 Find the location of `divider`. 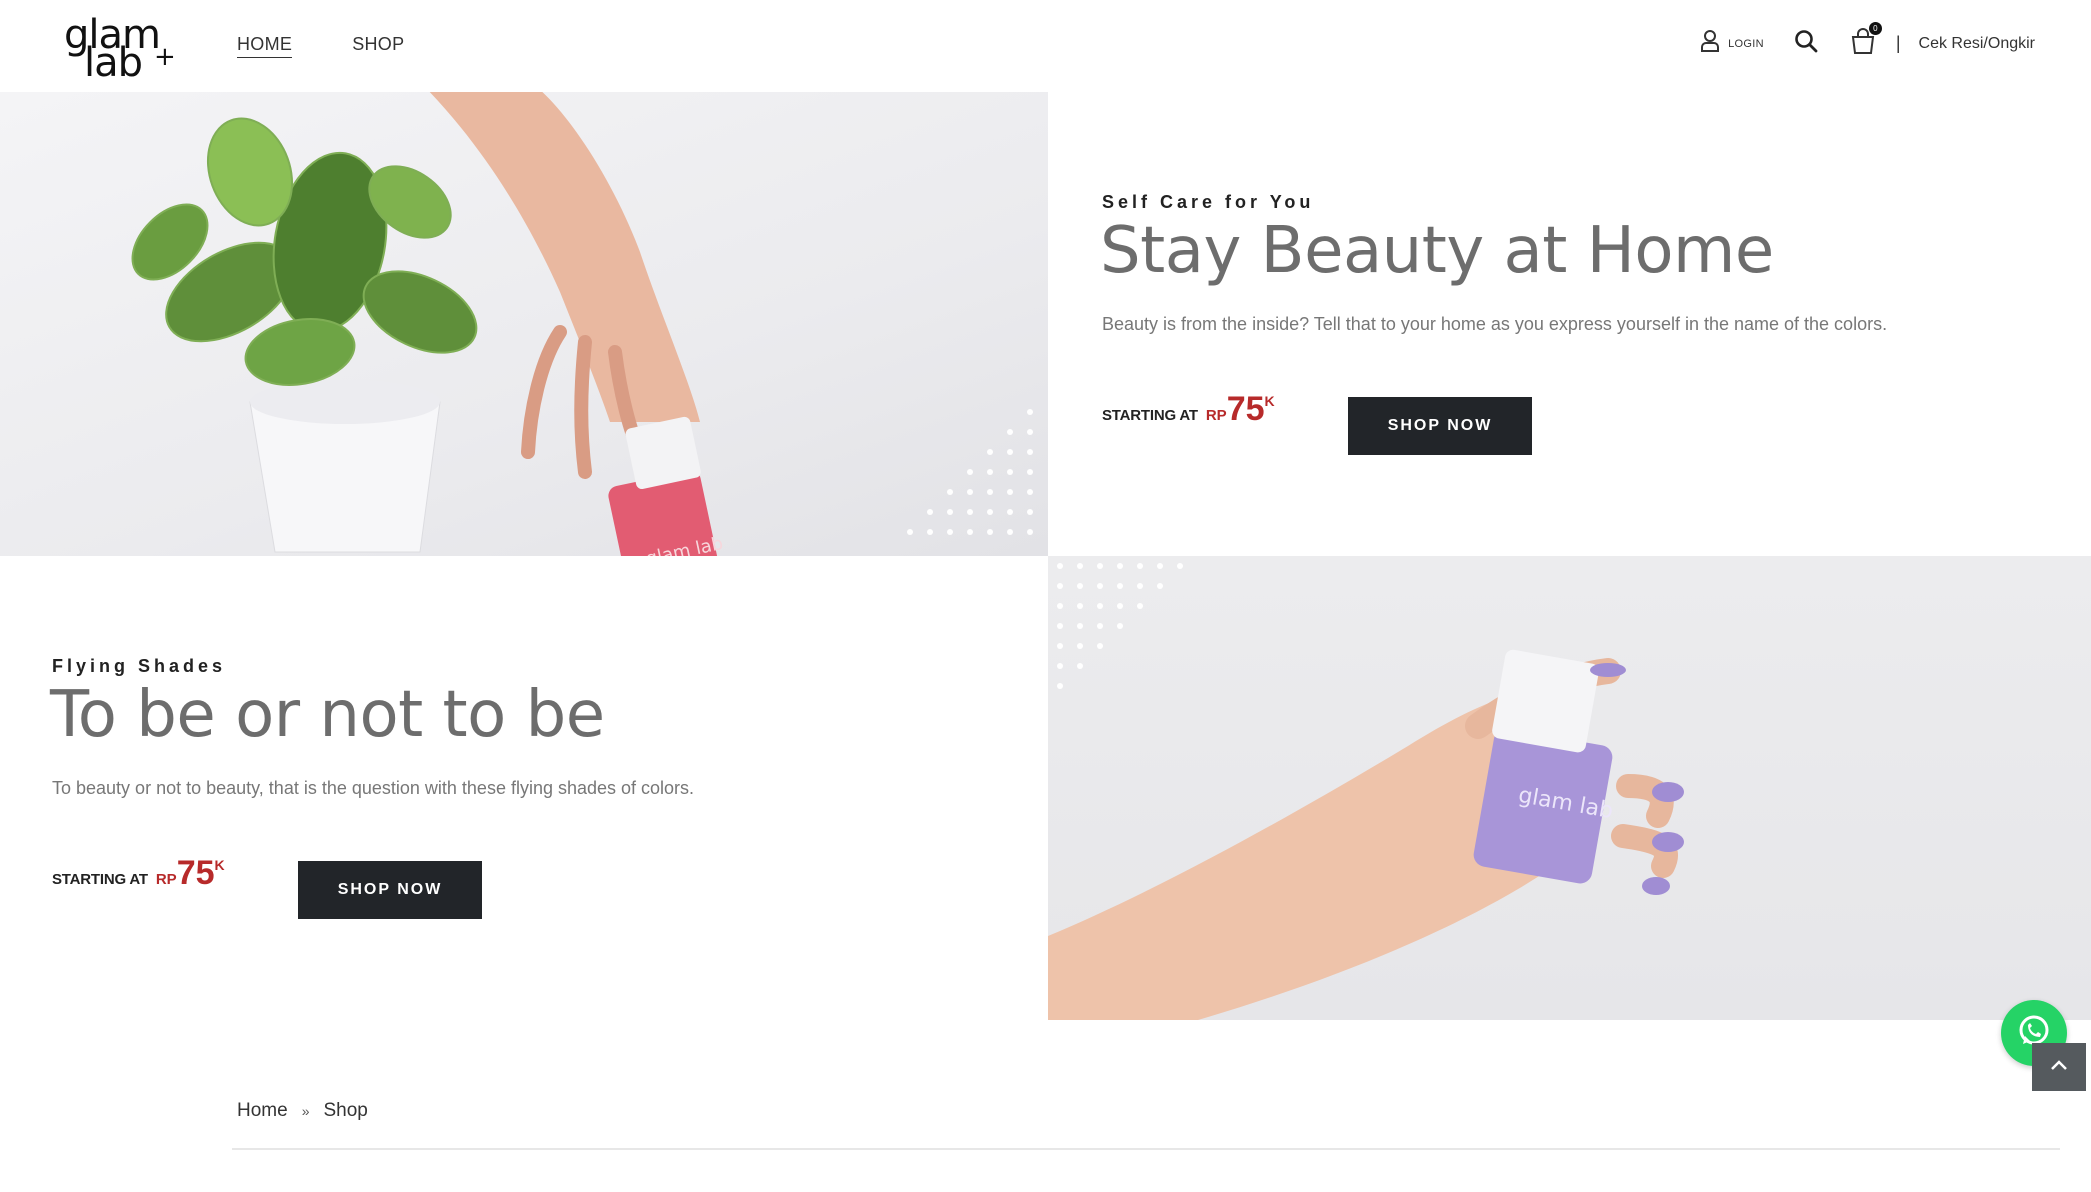

divider is located at coordinates (1146, 1149).